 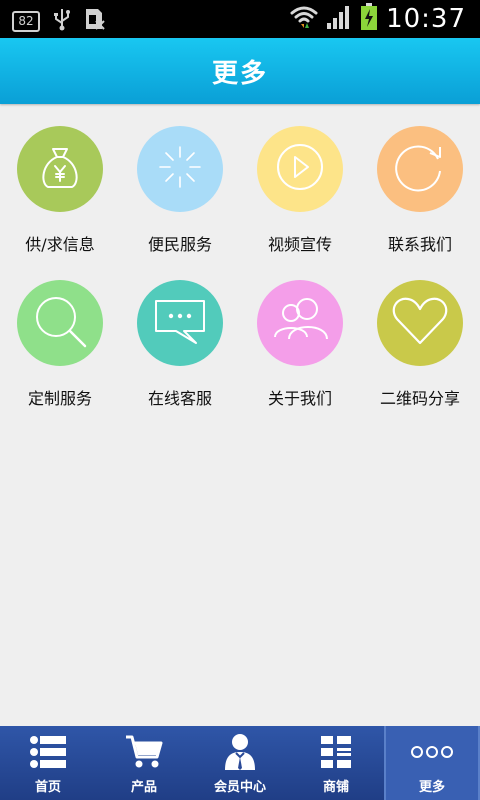 I want to click on money-bag-icon, so click(x=60, y=169).